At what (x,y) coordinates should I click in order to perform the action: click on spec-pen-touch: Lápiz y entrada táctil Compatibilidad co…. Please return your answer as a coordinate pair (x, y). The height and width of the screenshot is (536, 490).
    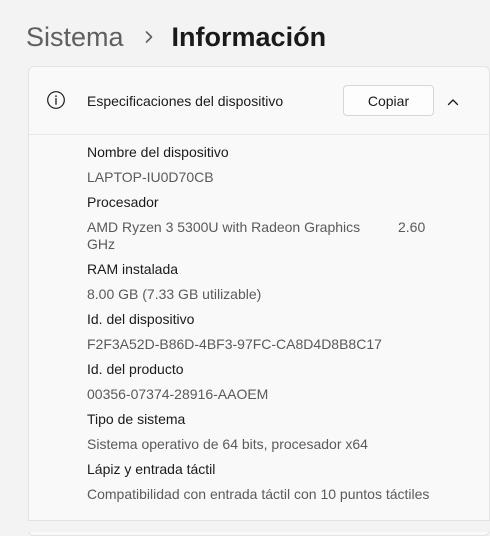
    Looking at the image, I should click on (283, 482).